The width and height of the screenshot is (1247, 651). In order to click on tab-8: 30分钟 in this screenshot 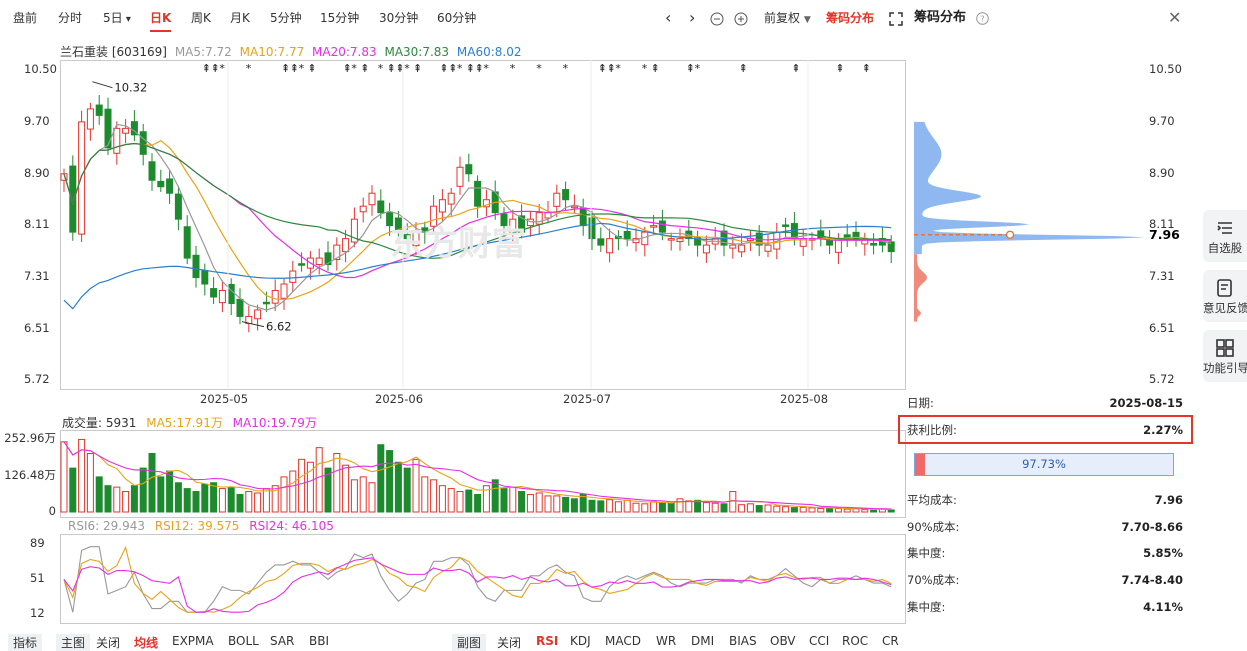, I will do `click(398, 18)`.